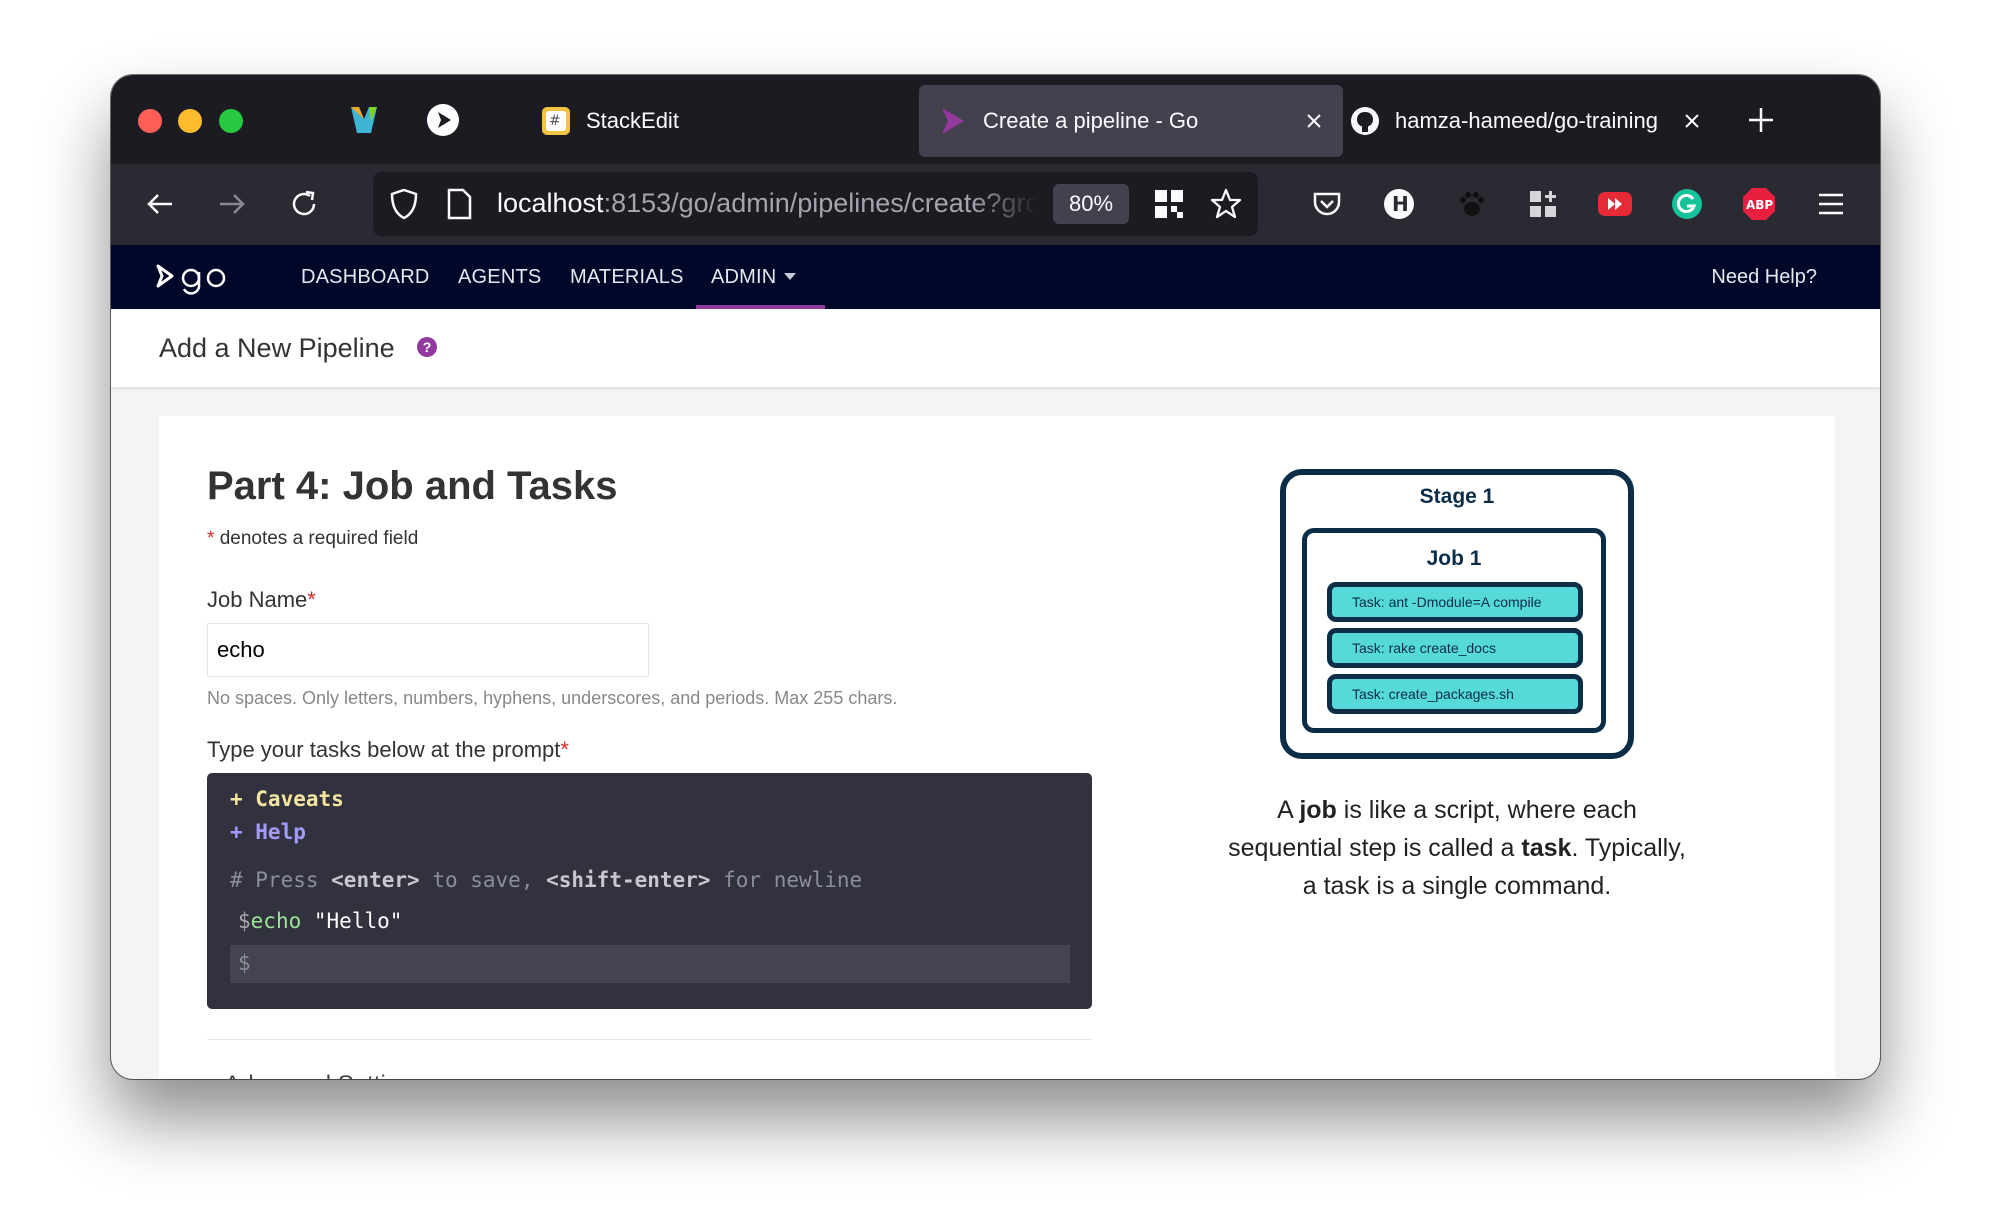 Image resolution: width=1990 pixels, height=1226 pixels. I want to click on entered-task: $echo "Hello", so click(320, 921).